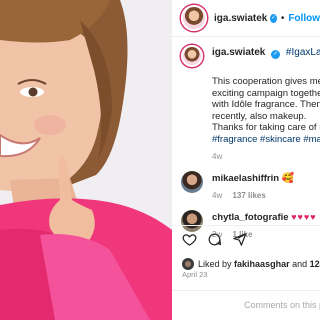 The height and width of the screenshot is (320, 320). Describe the element at coordinates (262, 264) in the screenshot. I see `liker-username: fakihaasghar` at that location.